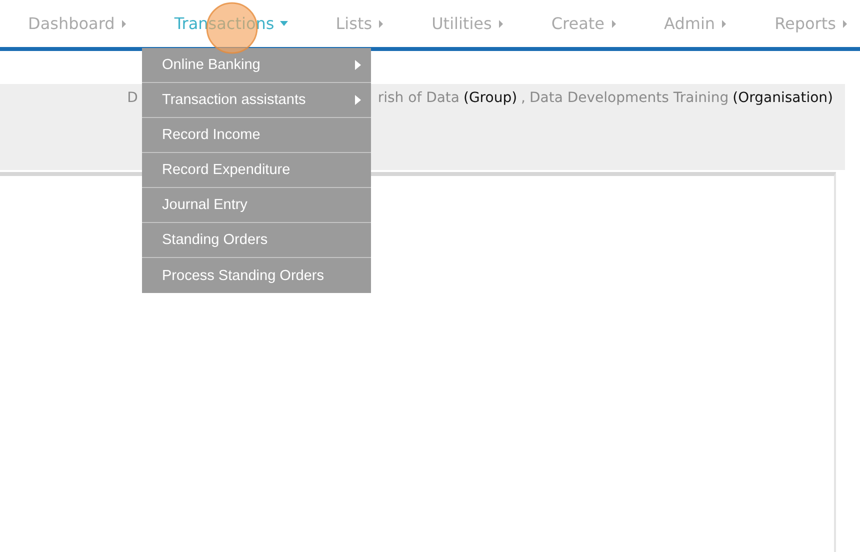 The image size is (860, 552). I want to click on menu-item: Standing Orders, so click(256, 240).